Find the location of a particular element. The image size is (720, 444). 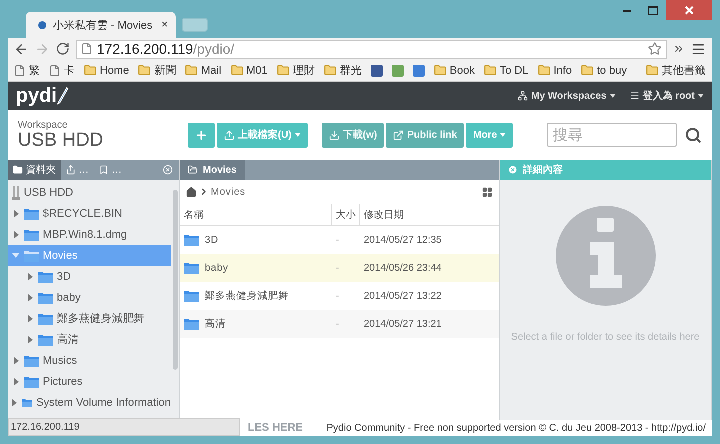

add-button is located at coordinates (201, 135).